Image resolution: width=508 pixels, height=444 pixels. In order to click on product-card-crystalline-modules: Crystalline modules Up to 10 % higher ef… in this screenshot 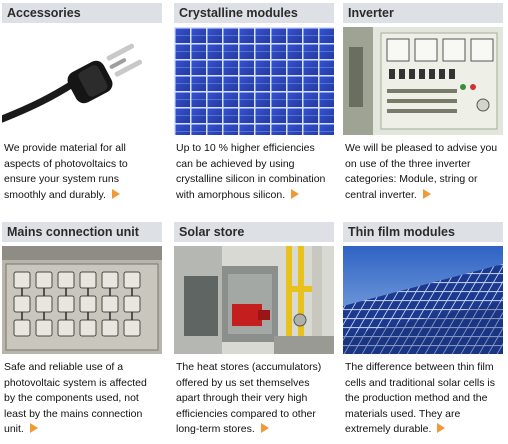, I will do `click(254, 103)`.